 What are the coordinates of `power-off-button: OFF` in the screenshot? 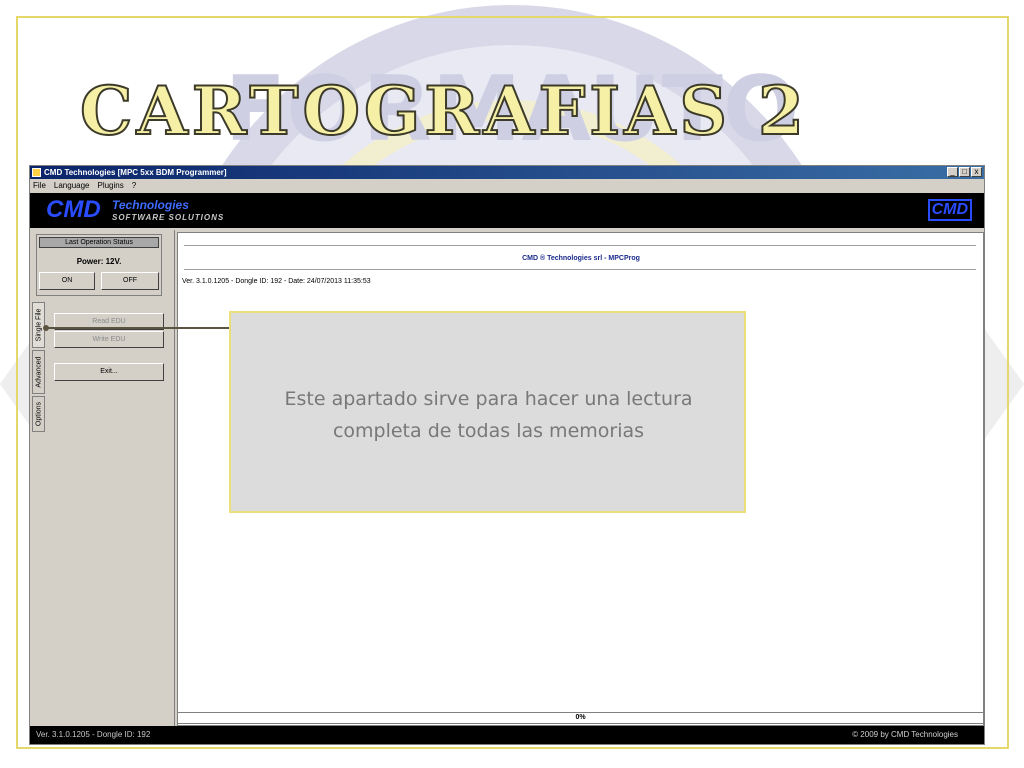 It's located at (130, 281).